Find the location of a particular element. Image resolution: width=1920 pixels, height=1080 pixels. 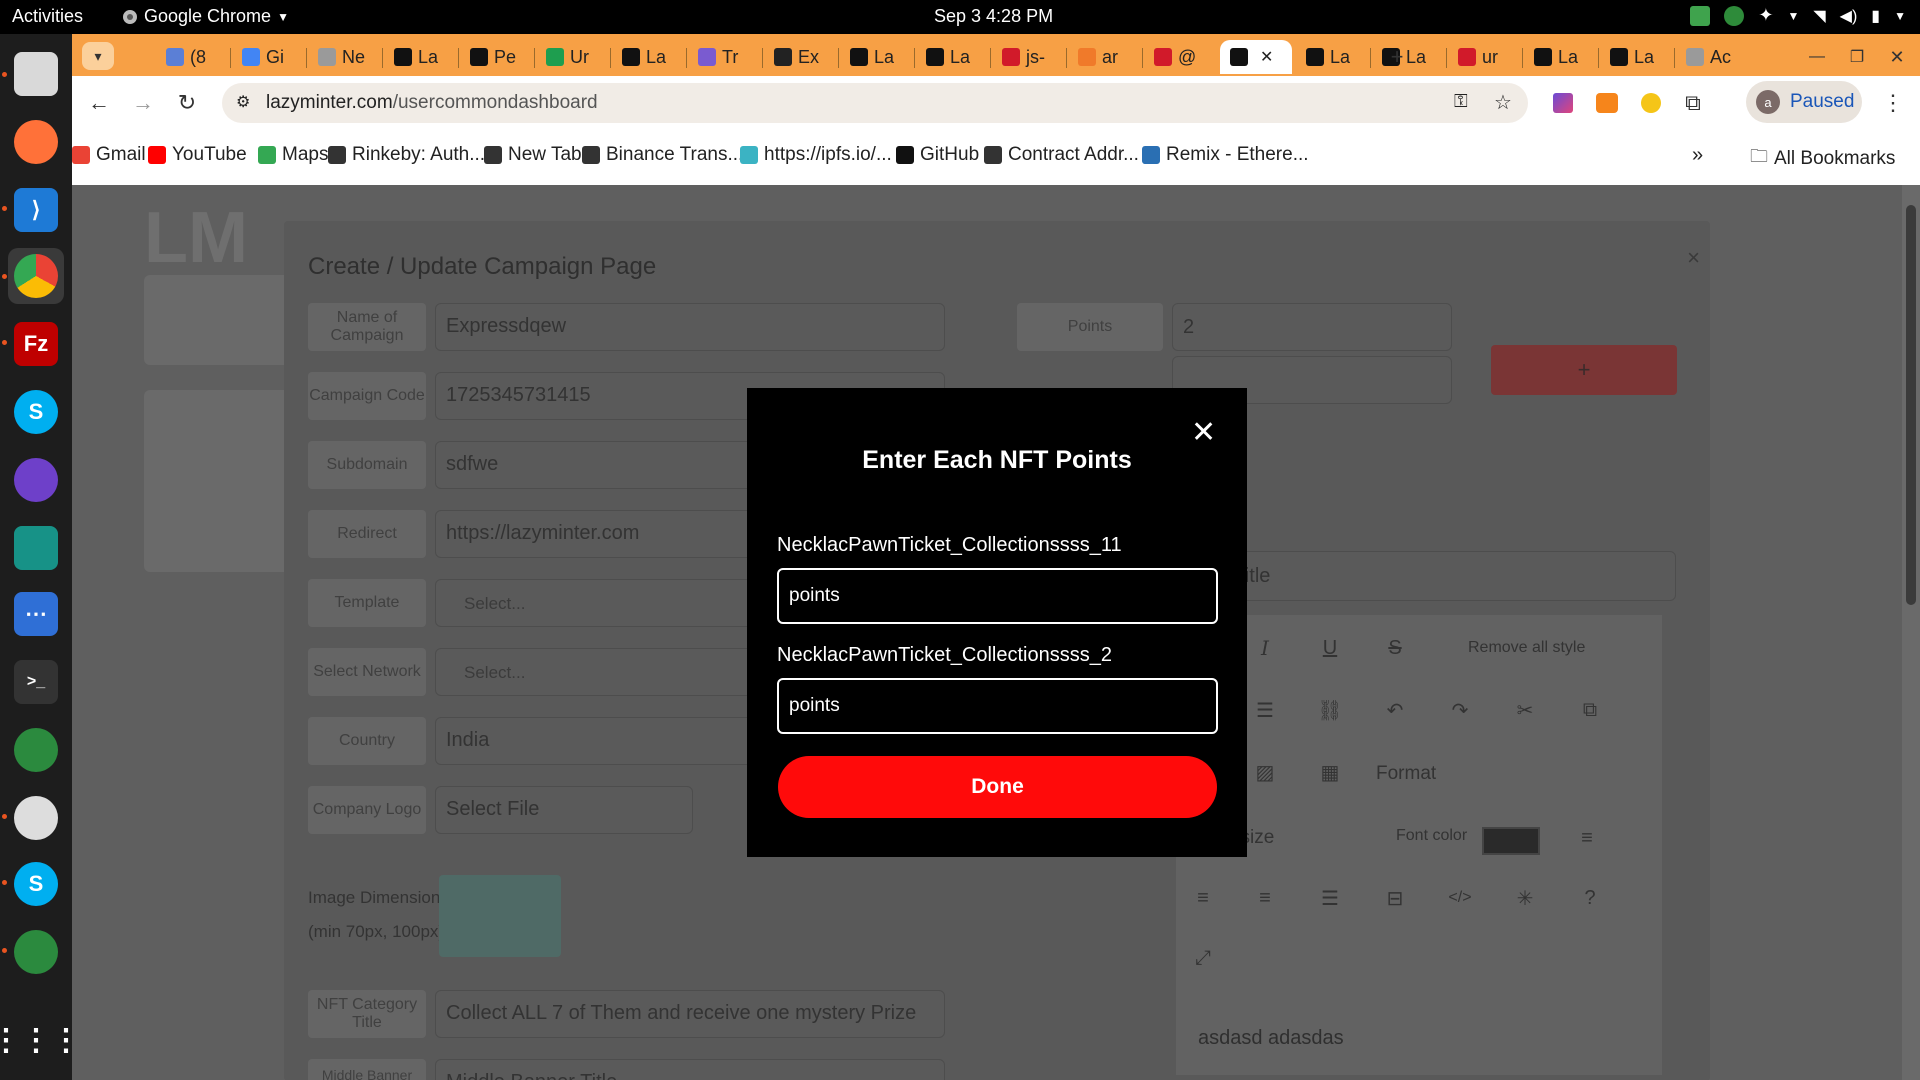

extension-flag-icon is located at coordinates (1563, 103).